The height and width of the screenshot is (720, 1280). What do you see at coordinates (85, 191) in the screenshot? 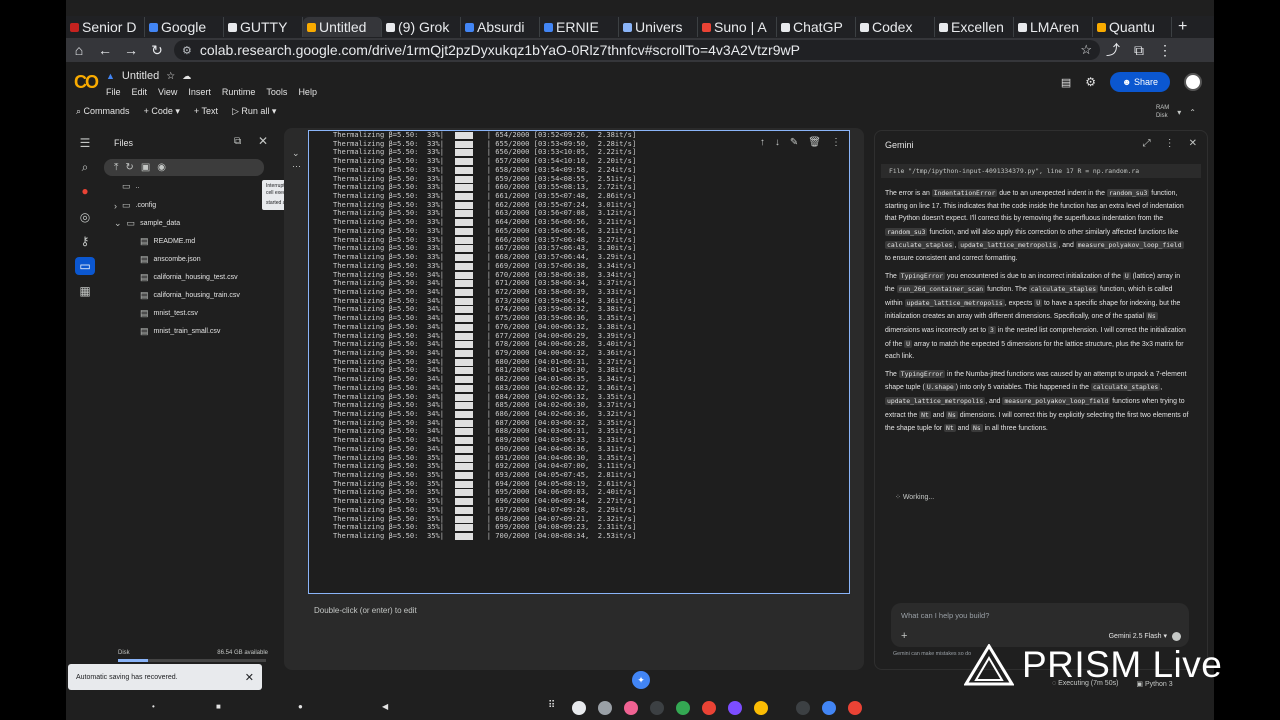
I see `live-icon: ●` at bounding box center [85, 191].